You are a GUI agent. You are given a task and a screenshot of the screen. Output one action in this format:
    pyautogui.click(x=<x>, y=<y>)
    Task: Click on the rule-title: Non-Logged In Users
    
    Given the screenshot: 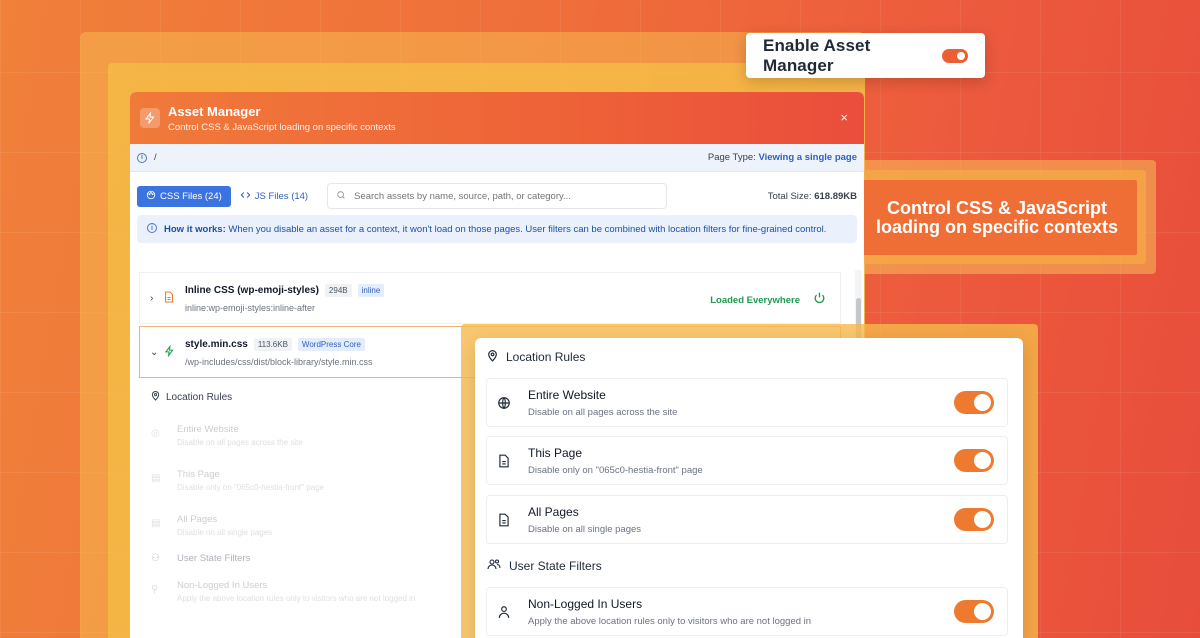 What is the action you would take?
    pyautogui.click(x=585, y=603)
    